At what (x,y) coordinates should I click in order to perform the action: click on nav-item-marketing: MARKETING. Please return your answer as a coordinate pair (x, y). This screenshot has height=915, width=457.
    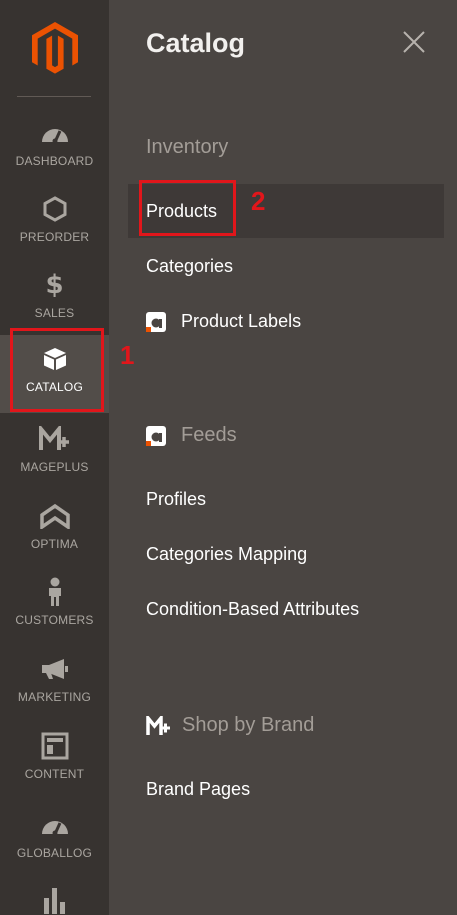
    Looking at the image, I should click on (54, 685).